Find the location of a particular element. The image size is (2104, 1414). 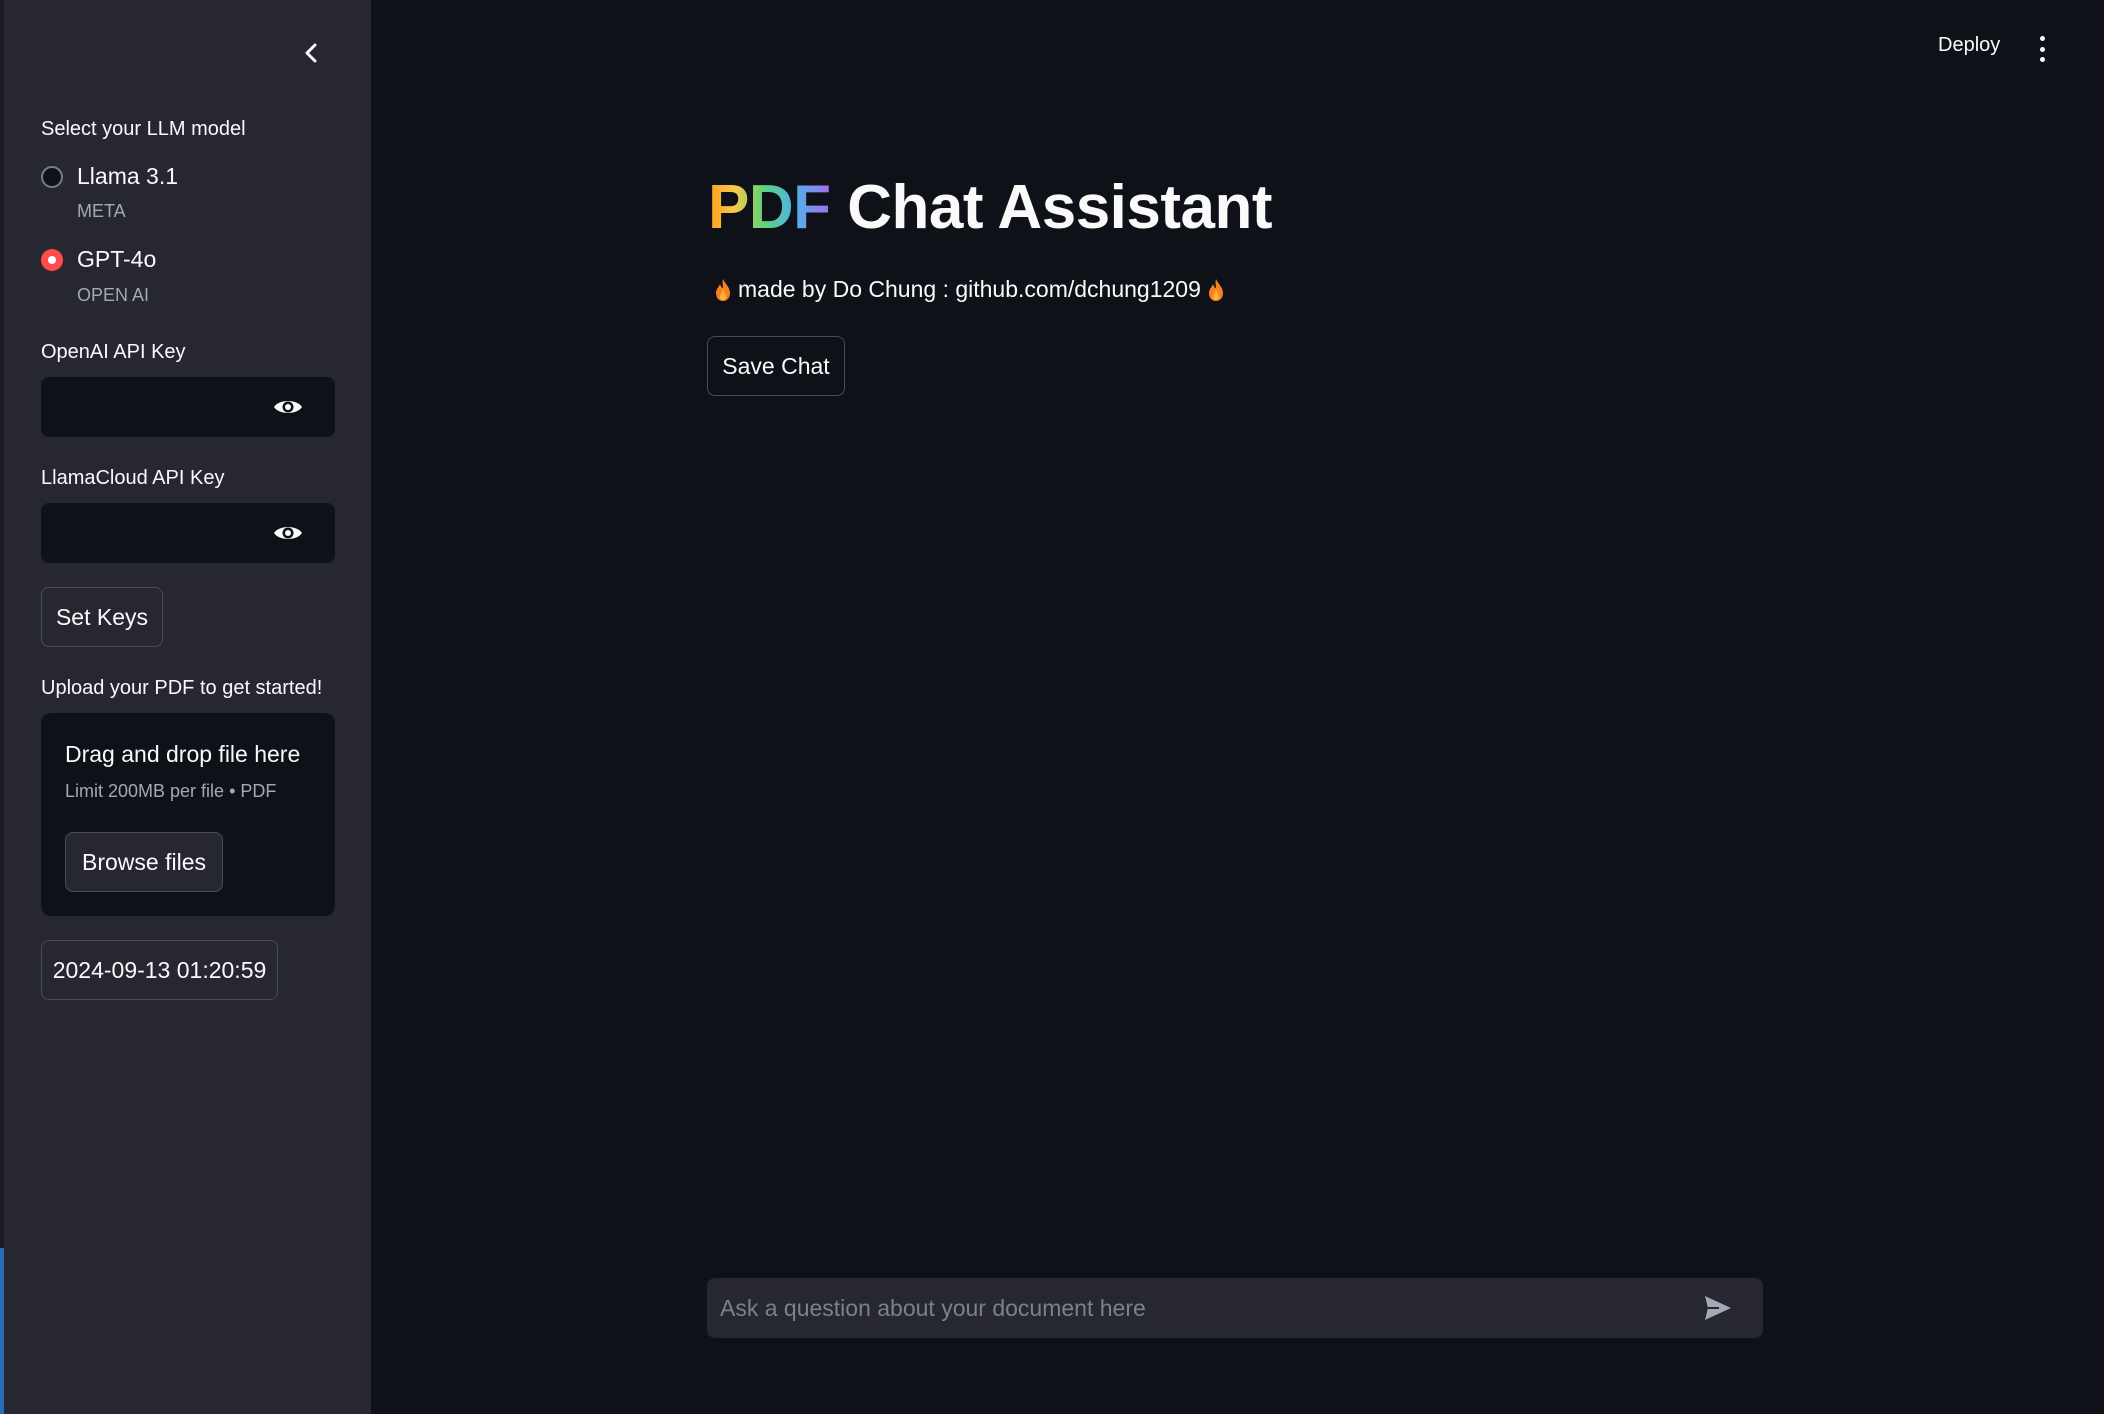

send-icon is located at coordinates (1718, 1308).